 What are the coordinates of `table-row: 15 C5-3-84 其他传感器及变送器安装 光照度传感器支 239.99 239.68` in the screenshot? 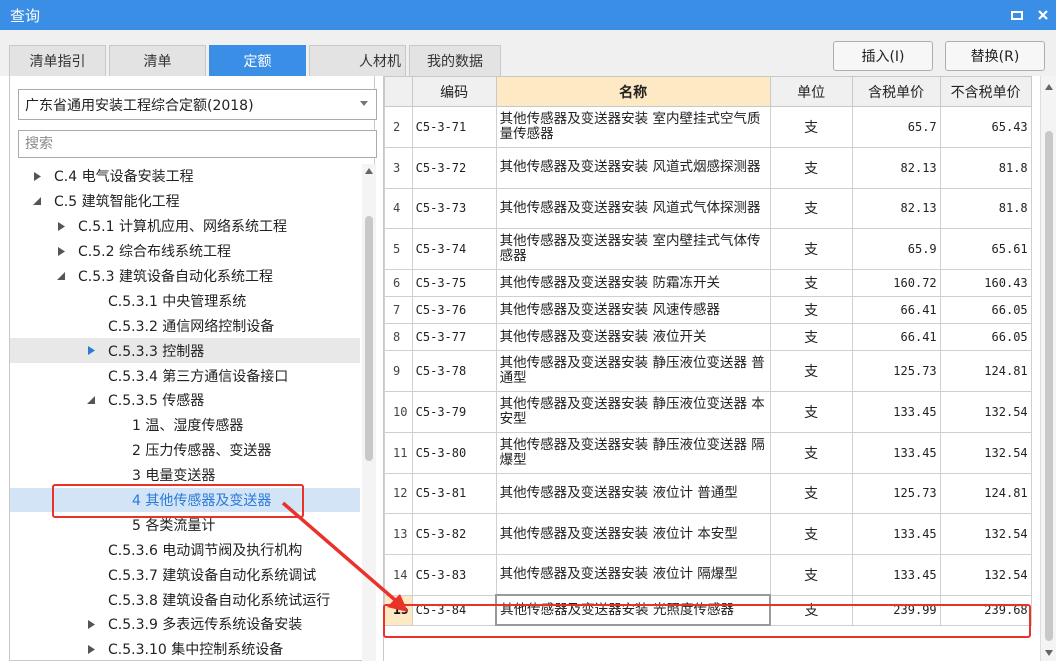 It's located at (708, 610).